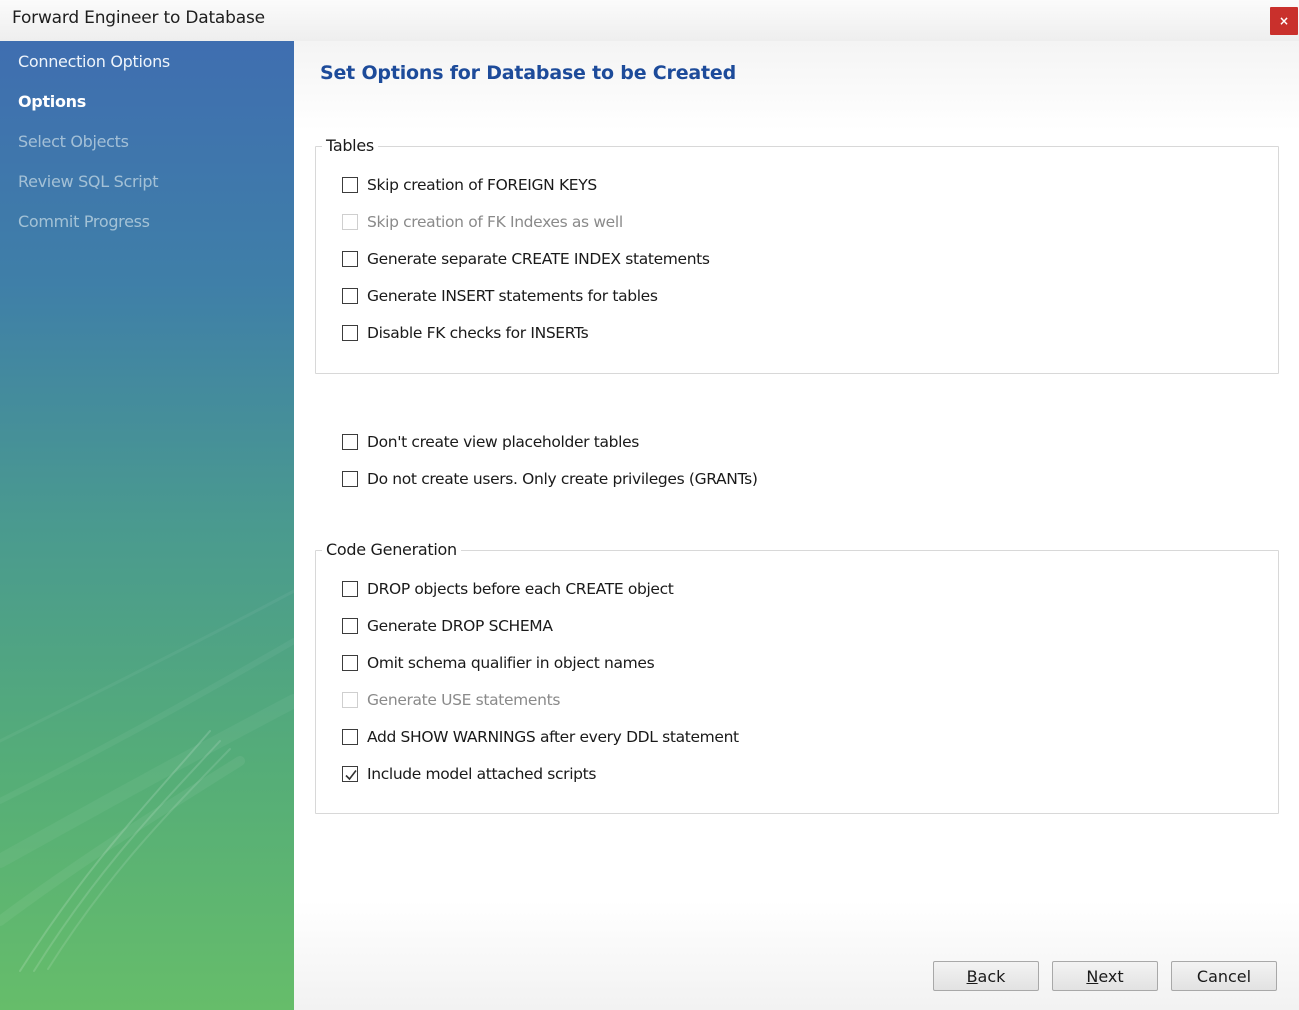 This screenshot has width=1299, height=1010. I want to click on checkbox-label: Don't create view placeholder tables, so click(503, 442).